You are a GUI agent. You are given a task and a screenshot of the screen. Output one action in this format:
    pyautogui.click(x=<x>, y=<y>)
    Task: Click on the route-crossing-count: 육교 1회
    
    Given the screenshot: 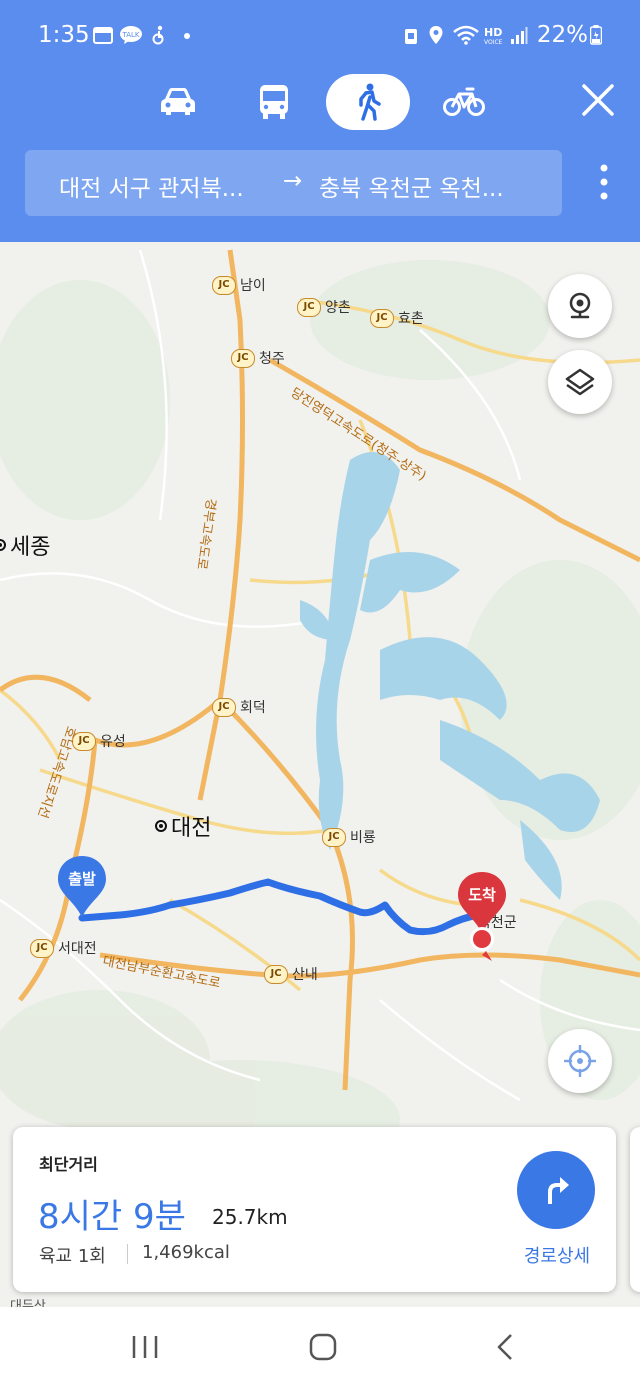 What is the action you would take?
    pyautogui.click(x=72, y=1256)
    